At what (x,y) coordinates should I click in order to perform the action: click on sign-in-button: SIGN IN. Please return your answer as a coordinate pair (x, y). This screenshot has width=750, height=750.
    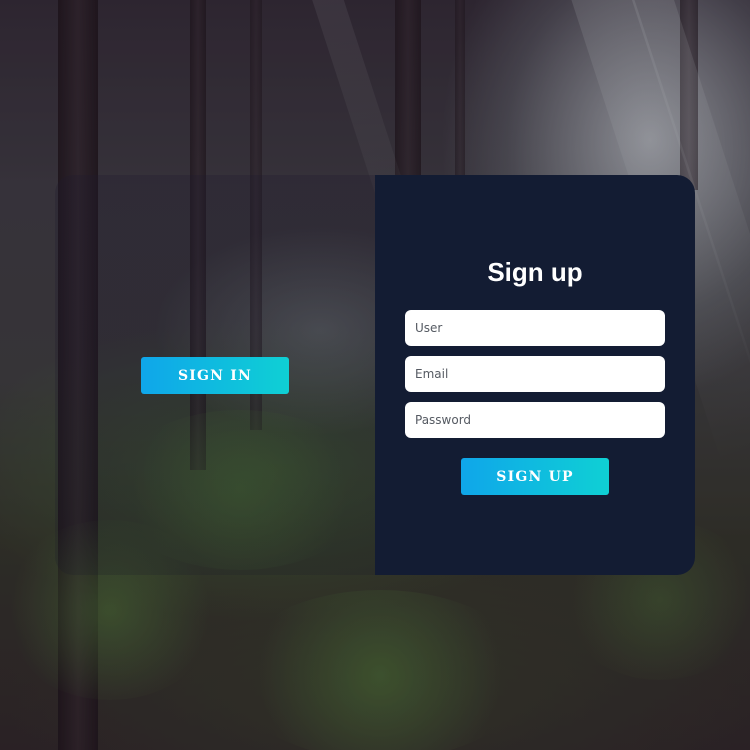
    Looking at the image, I should click on (215, 375).